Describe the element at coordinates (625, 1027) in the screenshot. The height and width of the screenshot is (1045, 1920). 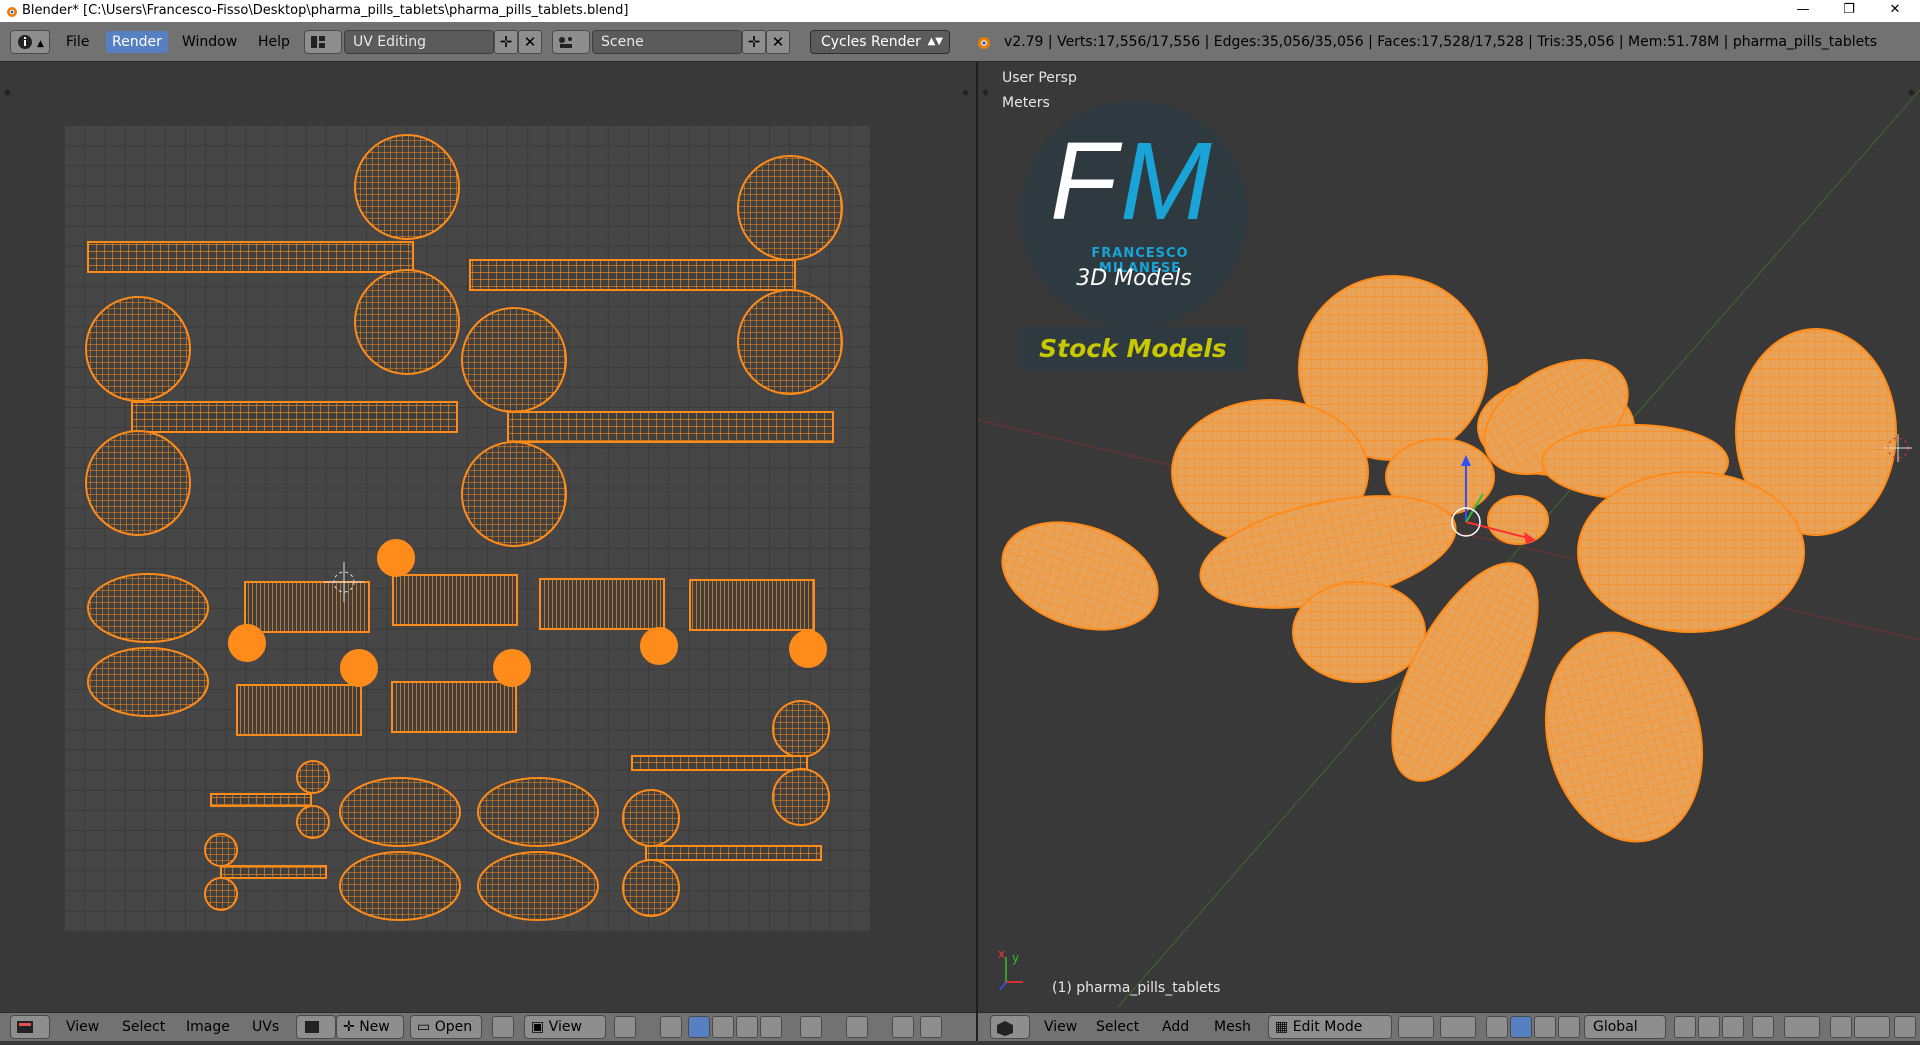
I see `pivot-icon` at that location.